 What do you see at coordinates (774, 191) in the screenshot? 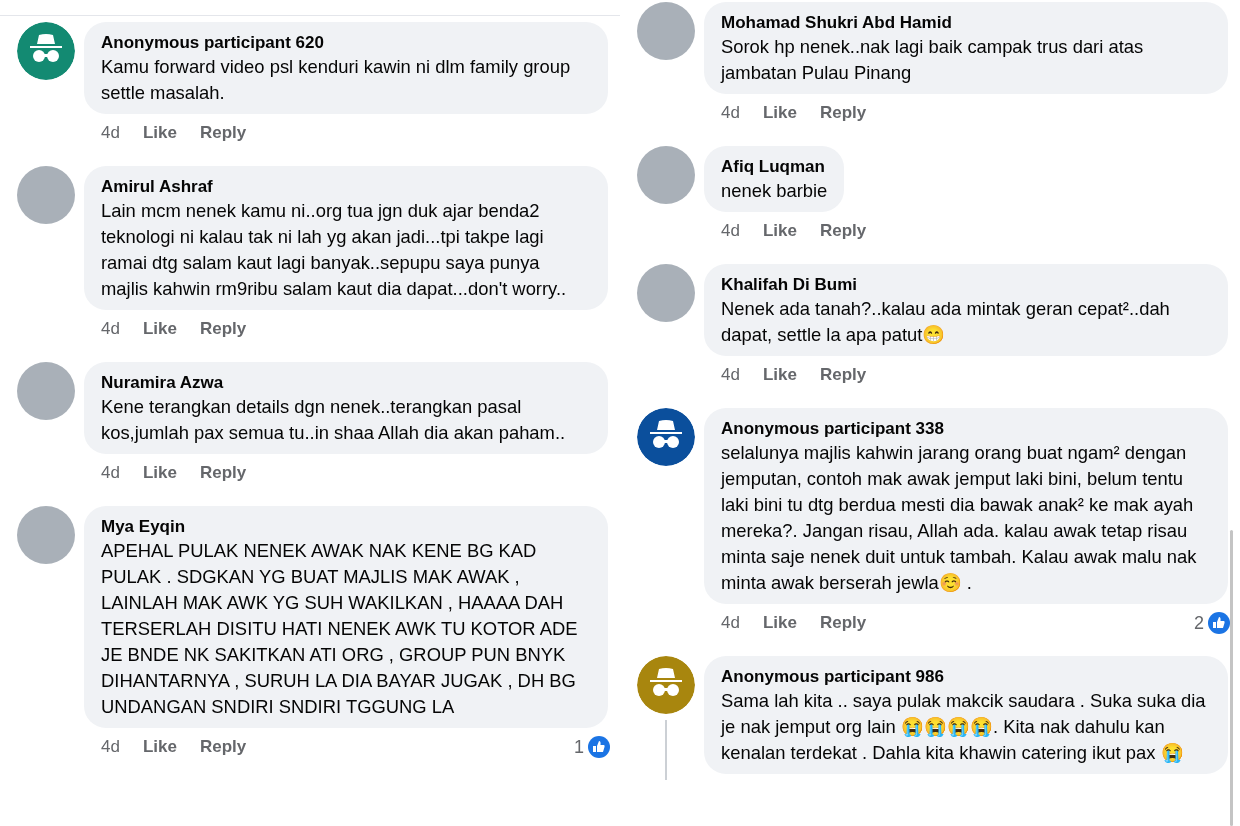
I see `comment-text: nenek barbie` at bounding box center [774, 191].